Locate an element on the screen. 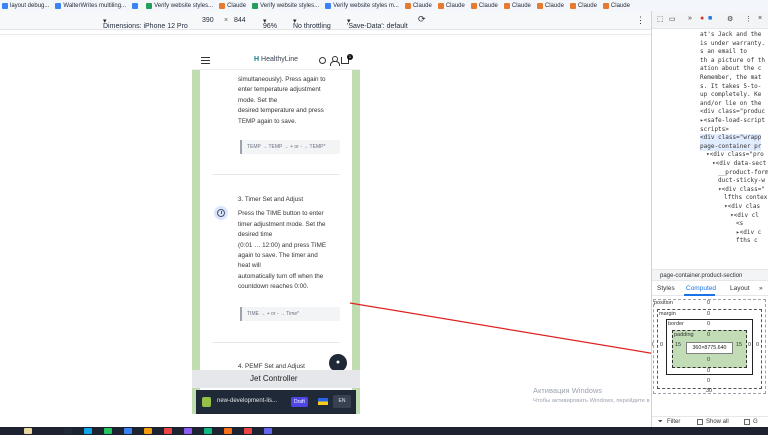  search-icon is located at coordinates (322, 60).